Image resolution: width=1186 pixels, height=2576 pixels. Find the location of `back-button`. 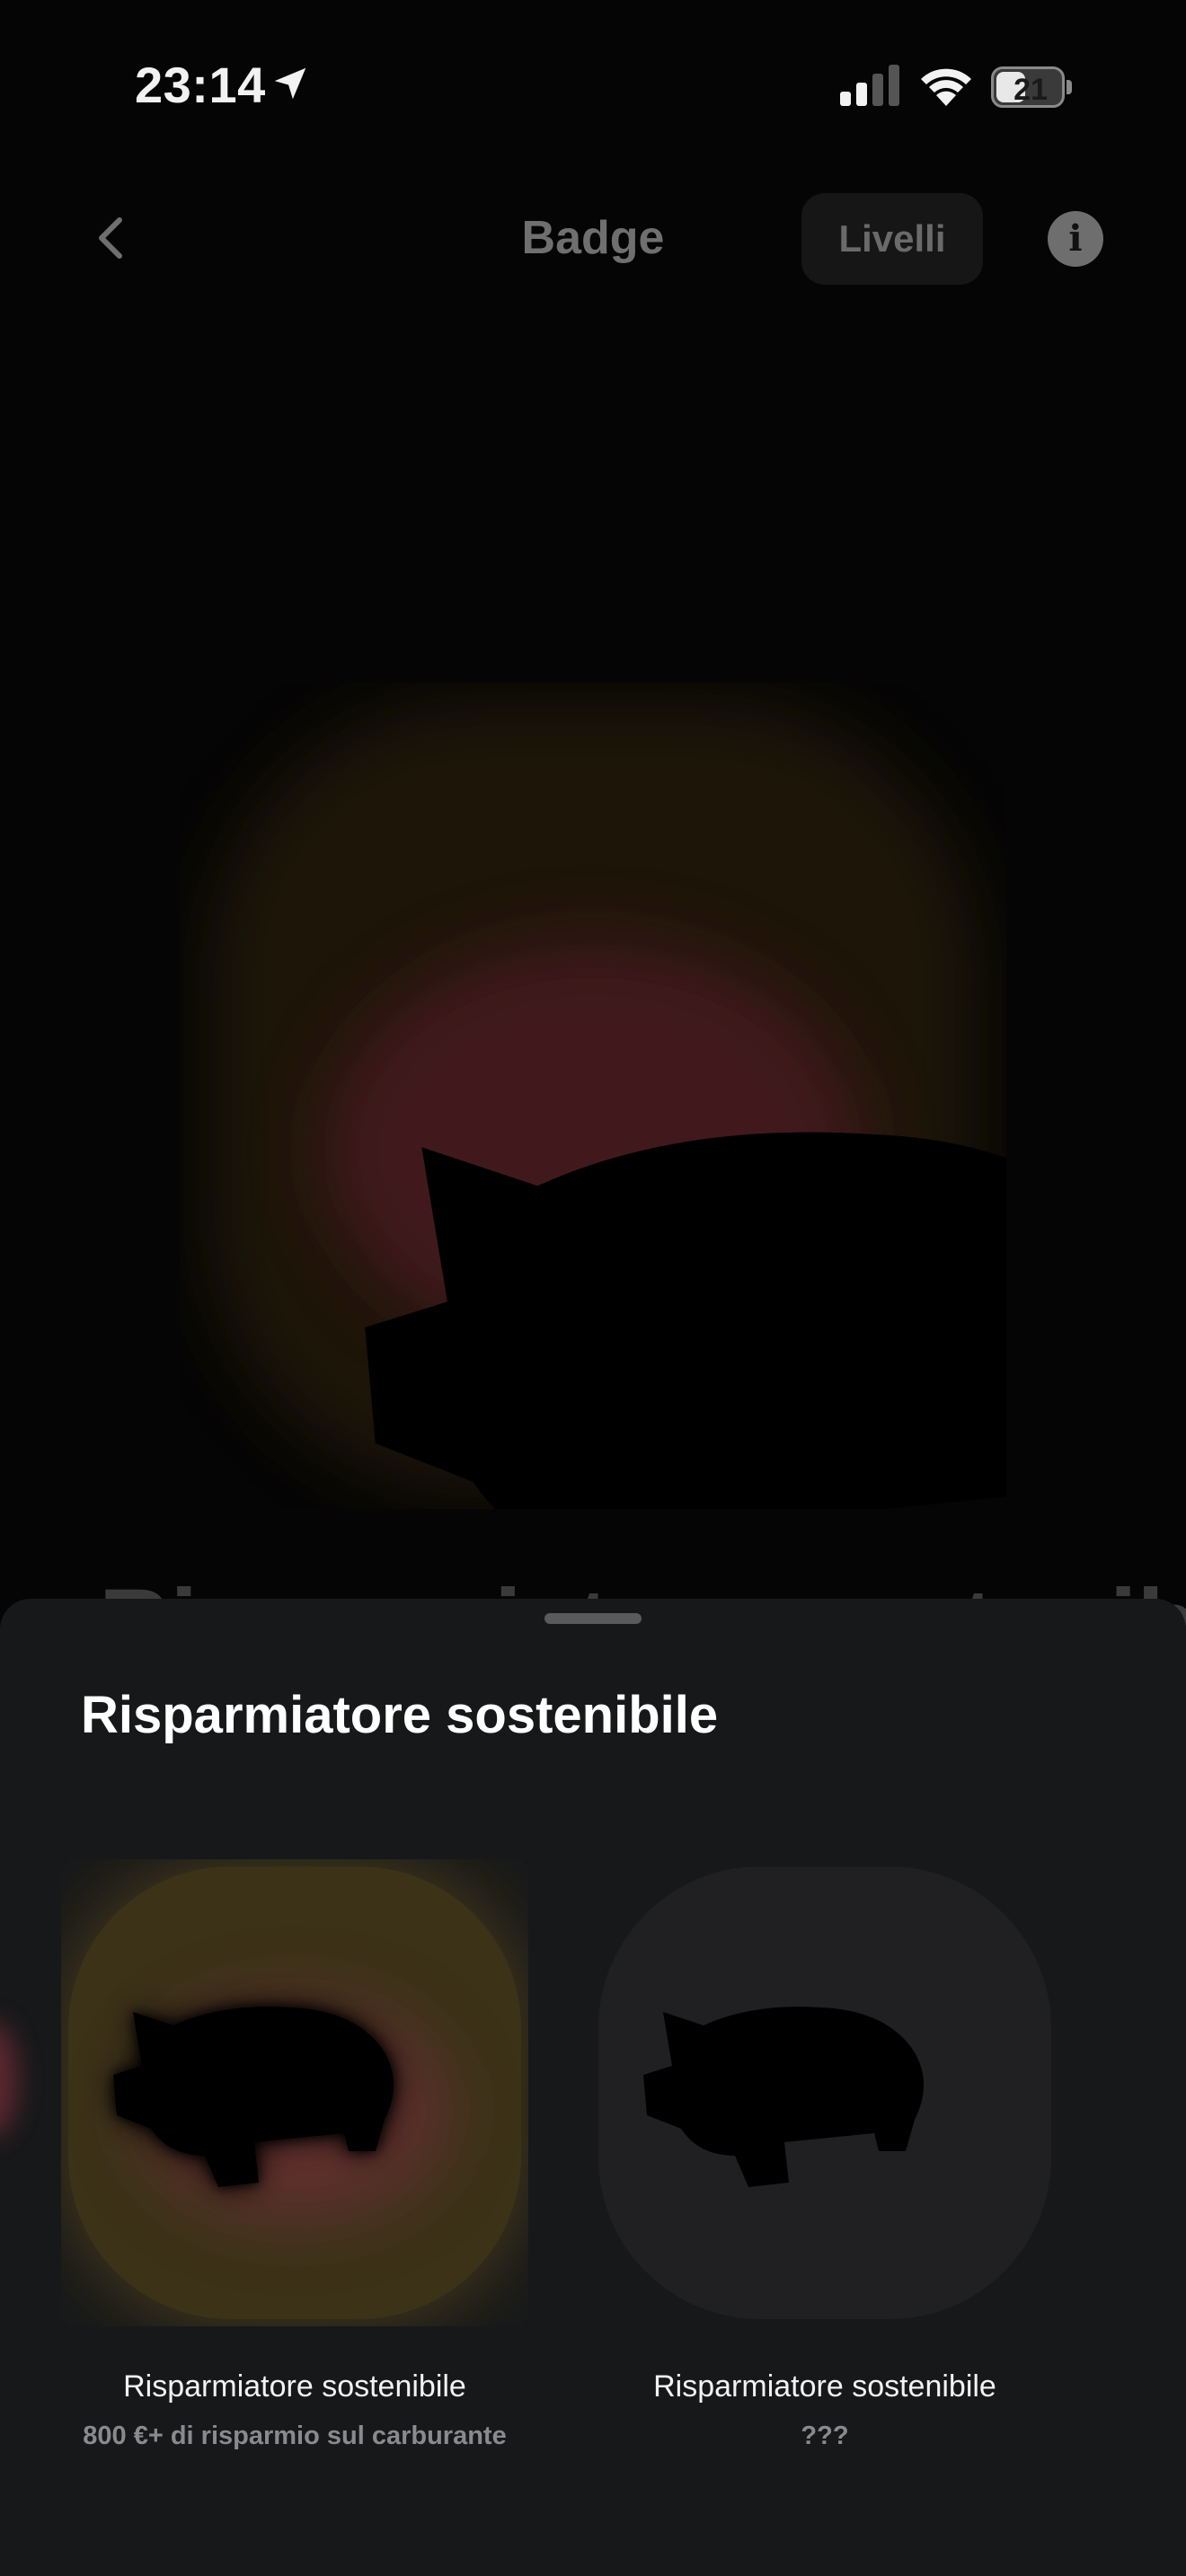

back-button is located at coordinates (112, 238).